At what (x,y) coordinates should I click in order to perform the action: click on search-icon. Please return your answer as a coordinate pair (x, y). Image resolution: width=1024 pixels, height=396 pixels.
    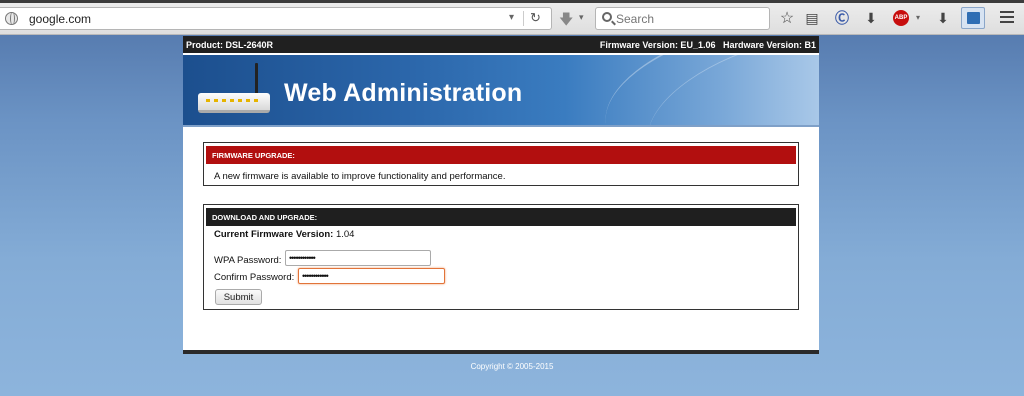
    Looking at the image, I should click on (607, 17).